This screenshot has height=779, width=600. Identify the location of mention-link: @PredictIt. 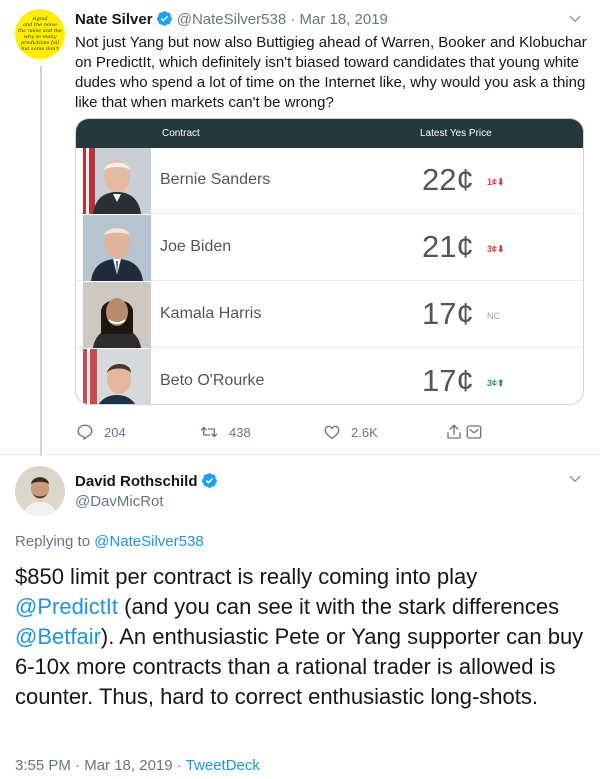
(66, 606).